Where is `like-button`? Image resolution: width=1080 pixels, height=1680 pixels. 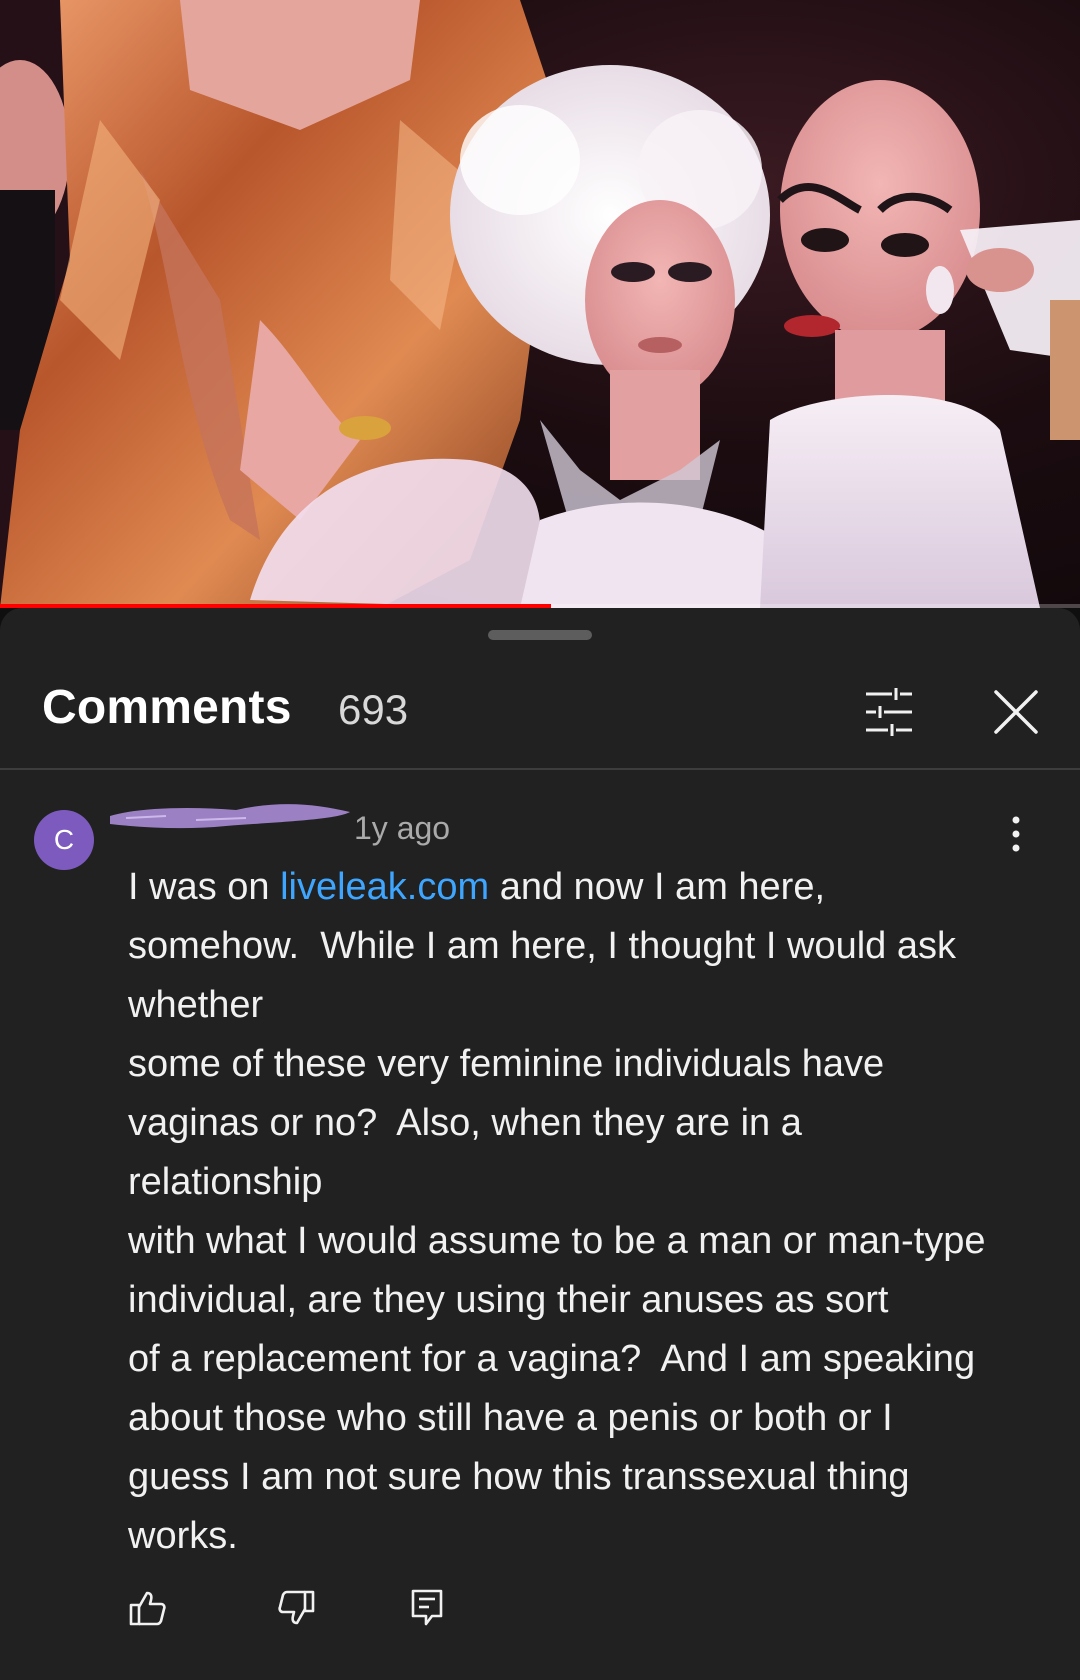 like-button is located at coordinates (148, 1608).